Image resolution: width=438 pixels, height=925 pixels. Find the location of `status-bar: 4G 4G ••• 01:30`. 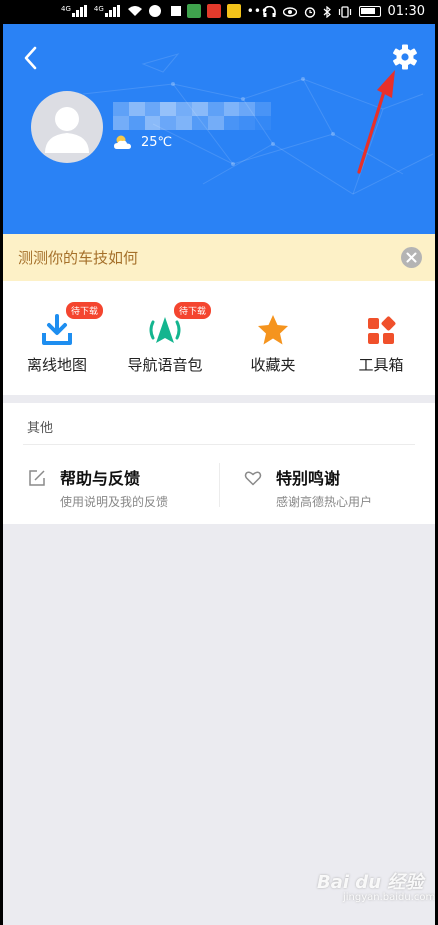

status-bar: 4G 4G ••• 01:30 is located at coordinates (219, 12).